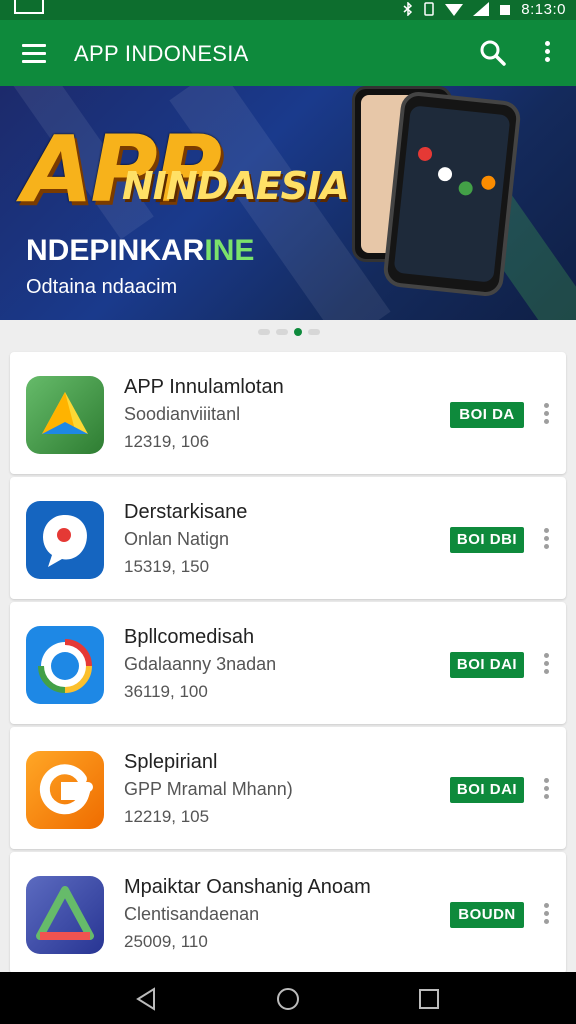 This screenshot has width=576, height=1024. Describe the element at coordinates (505, 10) in the screenshot. I see `battery-icon` at that location.